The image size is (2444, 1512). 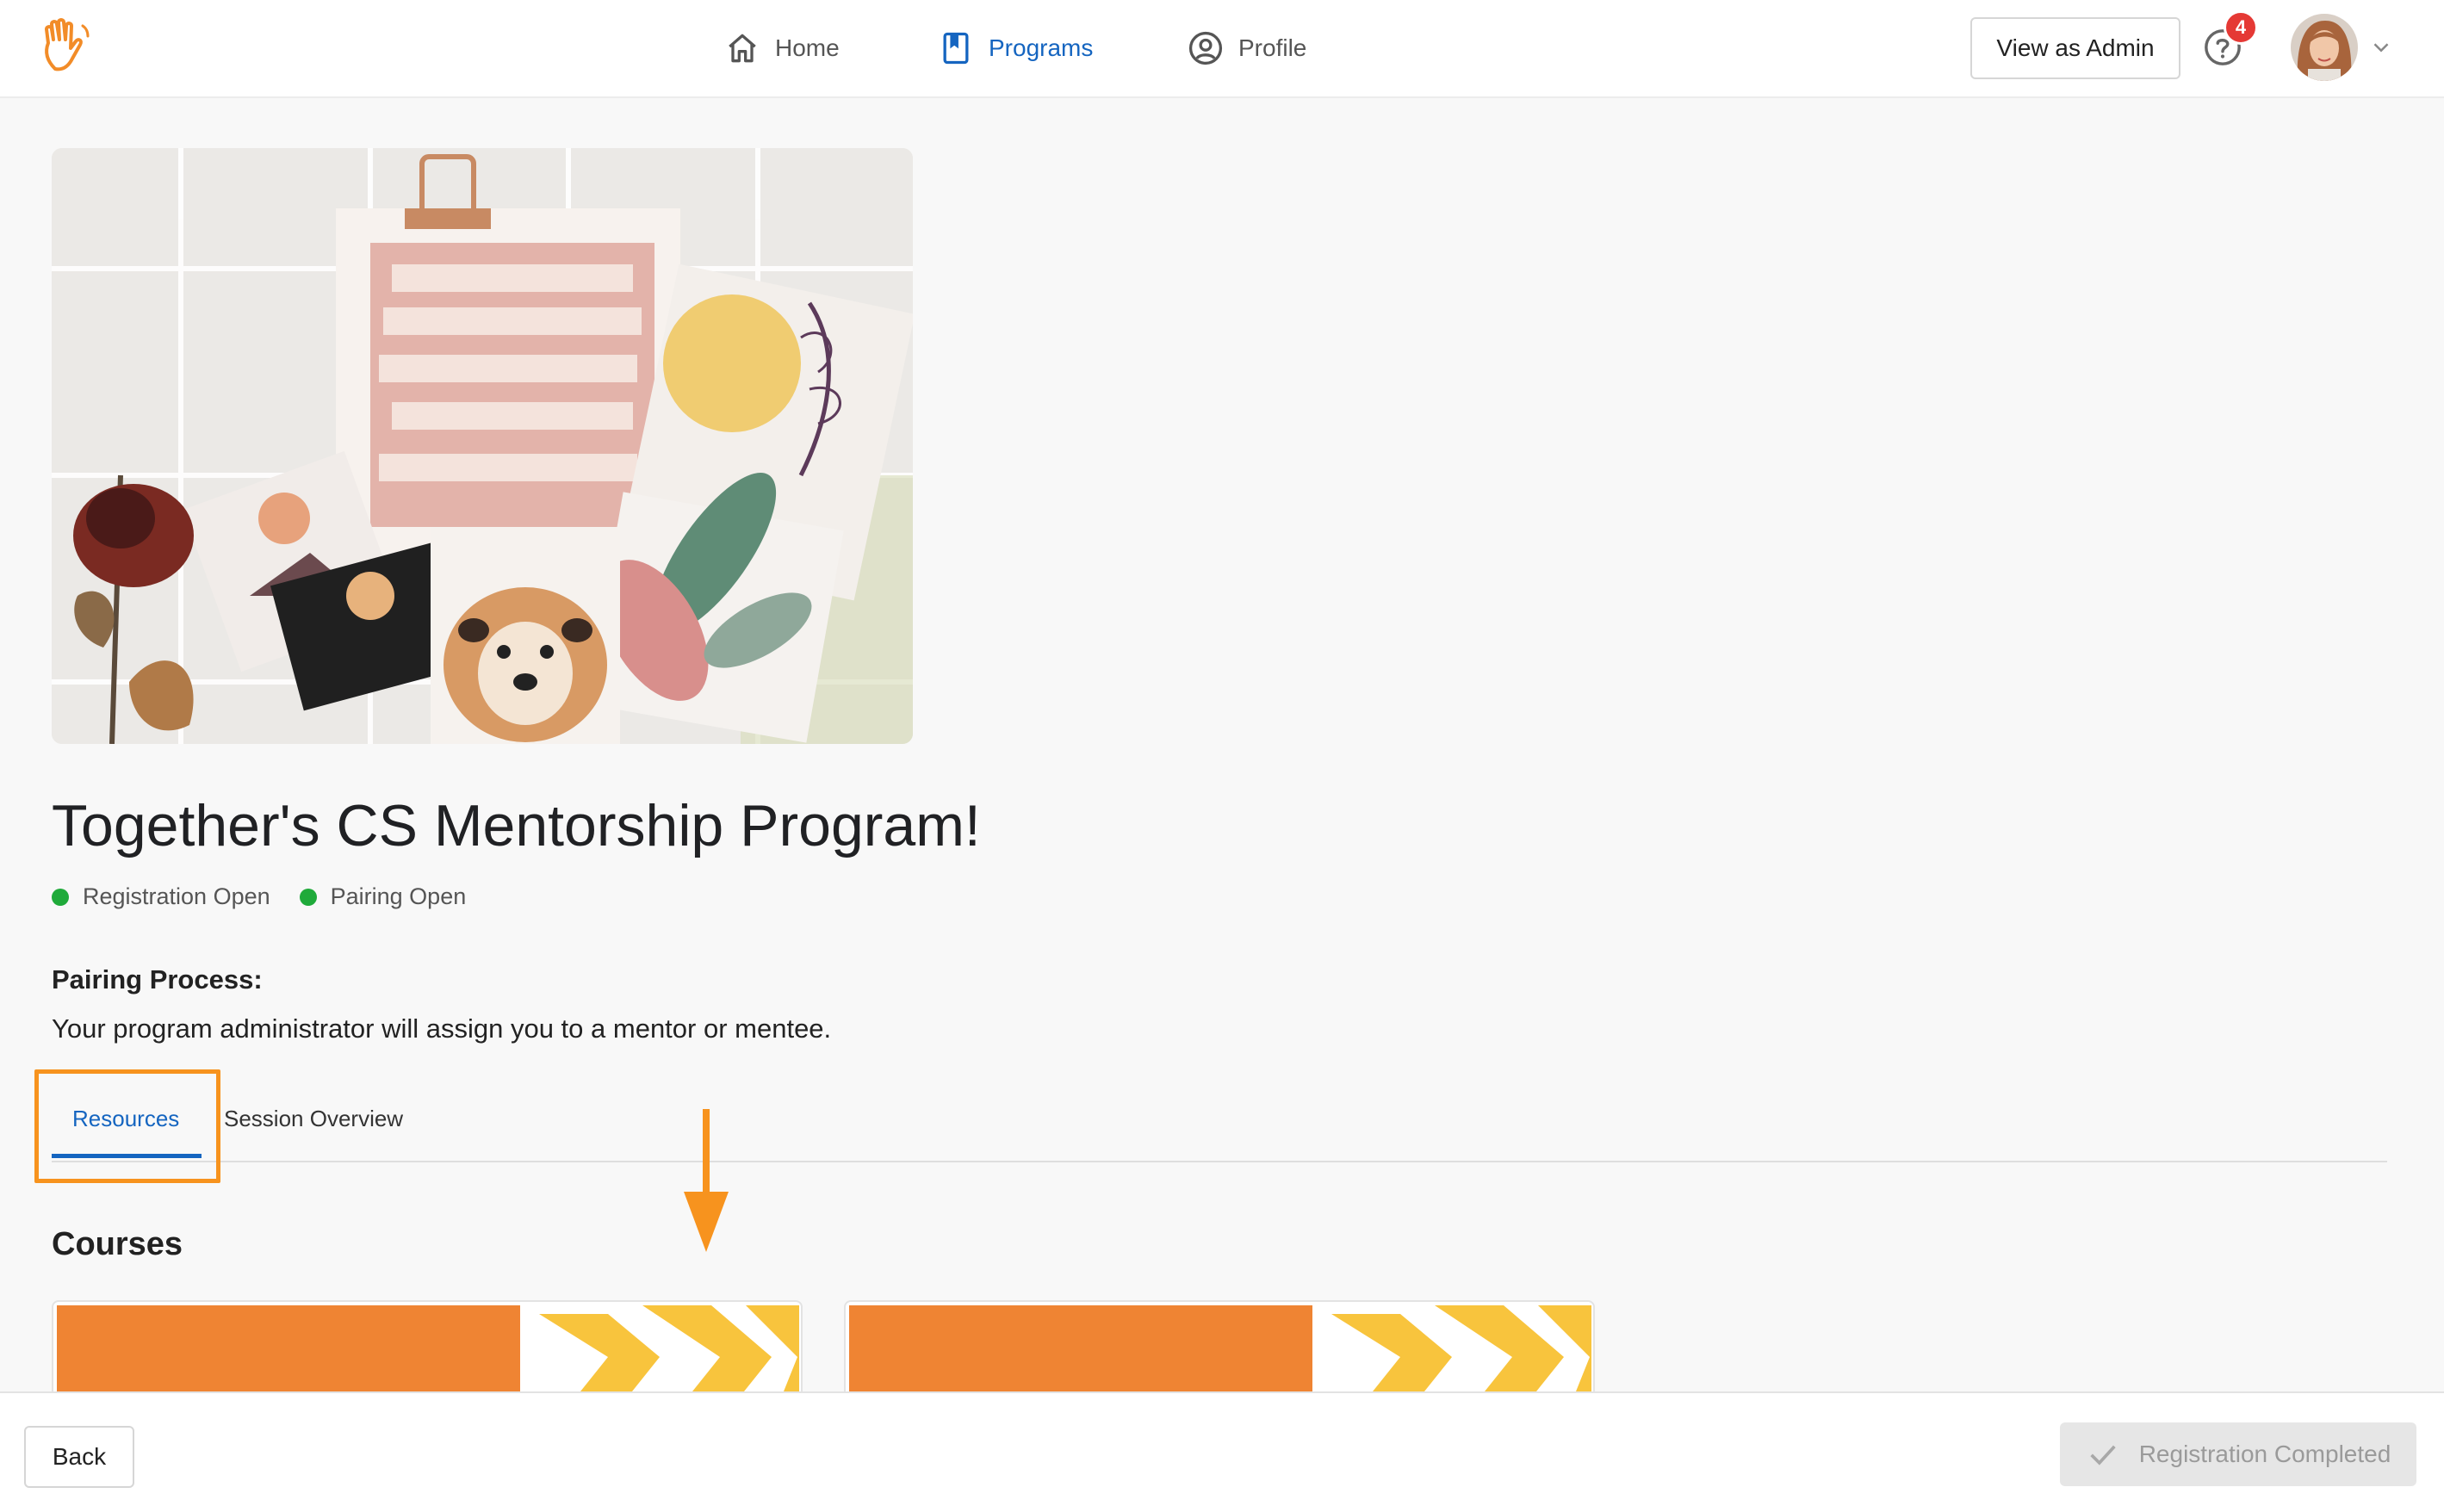 What do you see at coordinates (273, 896) in the screenshot?
I see `status-row: Registration Open Pairing Open` at bounding box center [273, 896].